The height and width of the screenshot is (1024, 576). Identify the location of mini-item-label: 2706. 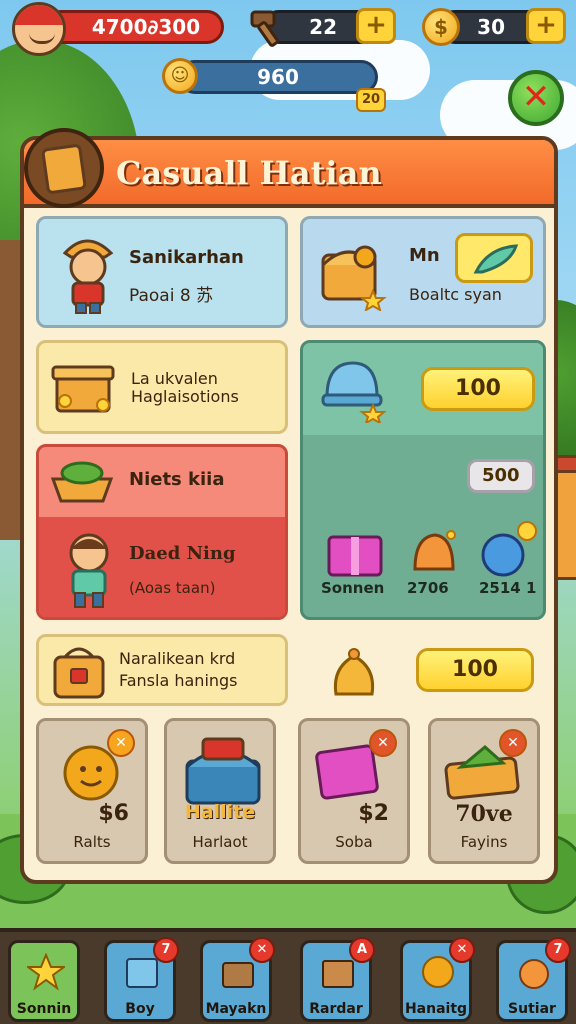
(428, 588).